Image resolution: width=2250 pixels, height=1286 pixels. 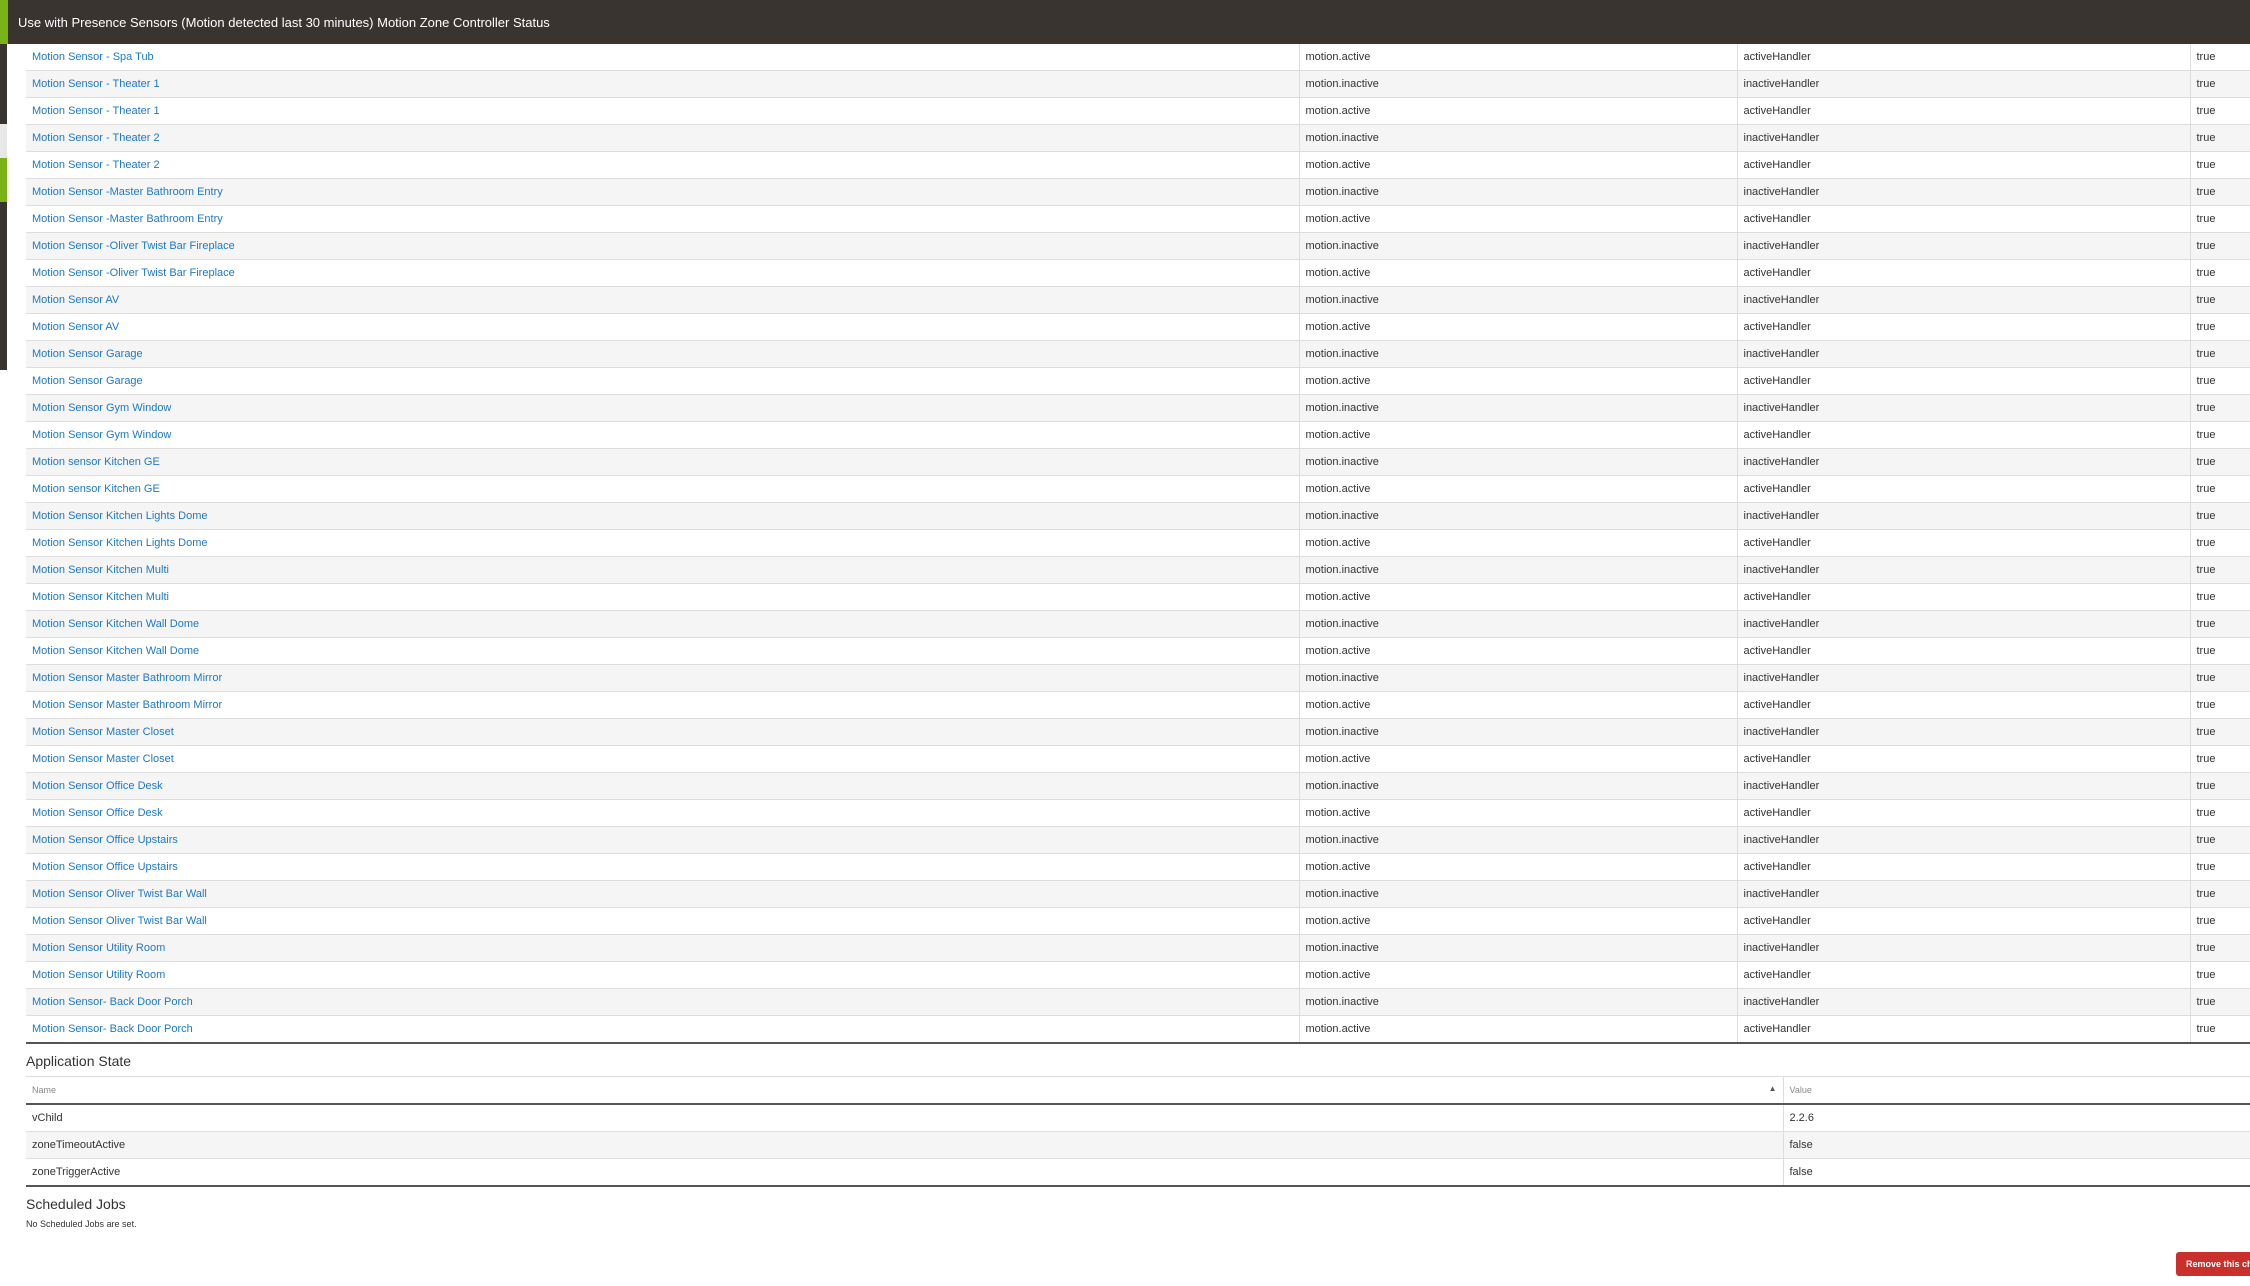 What do you see at coordinates (1800, 1090) in the screenshot?
I see `column-header-value-label: Value` at bounding box center [1800, 1090].